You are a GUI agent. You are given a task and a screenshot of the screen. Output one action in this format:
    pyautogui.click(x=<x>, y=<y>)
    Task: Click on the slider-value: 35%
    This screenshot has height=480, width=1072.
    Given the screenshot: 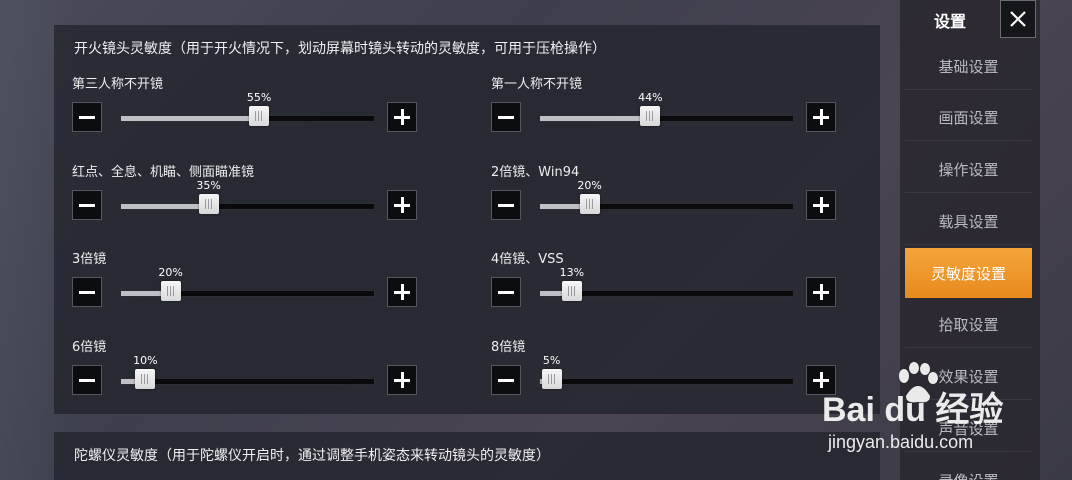 What is the action you would take?
    pyautogui.click(x=208, y=185)
    